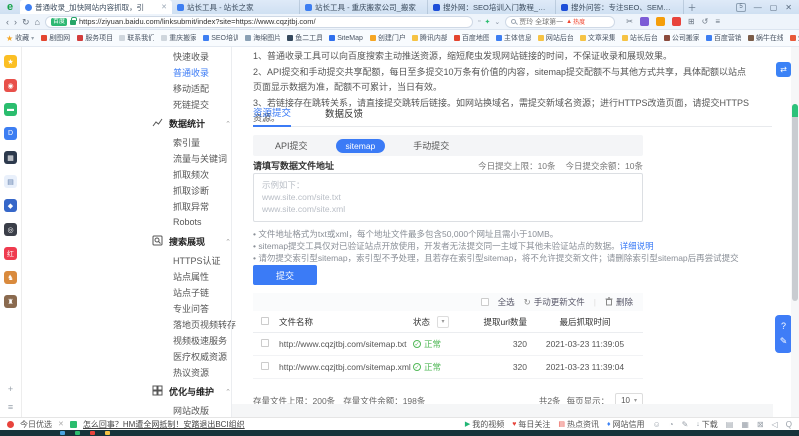 Image resolution: width=799 pixels, height=436 pixels. Describe the element at coordinates (431, 145) in the screenshot. I see `subtab-manual: 手动提交` at that location.